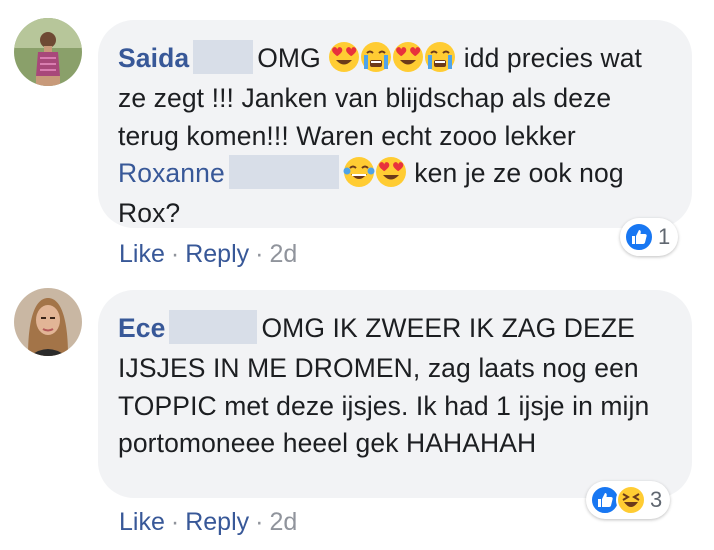 The width and height of the screenshot is (714, 550). Describe the element at coordinates (631, 500) in the screenshot. I see `haha-icon` at that location.